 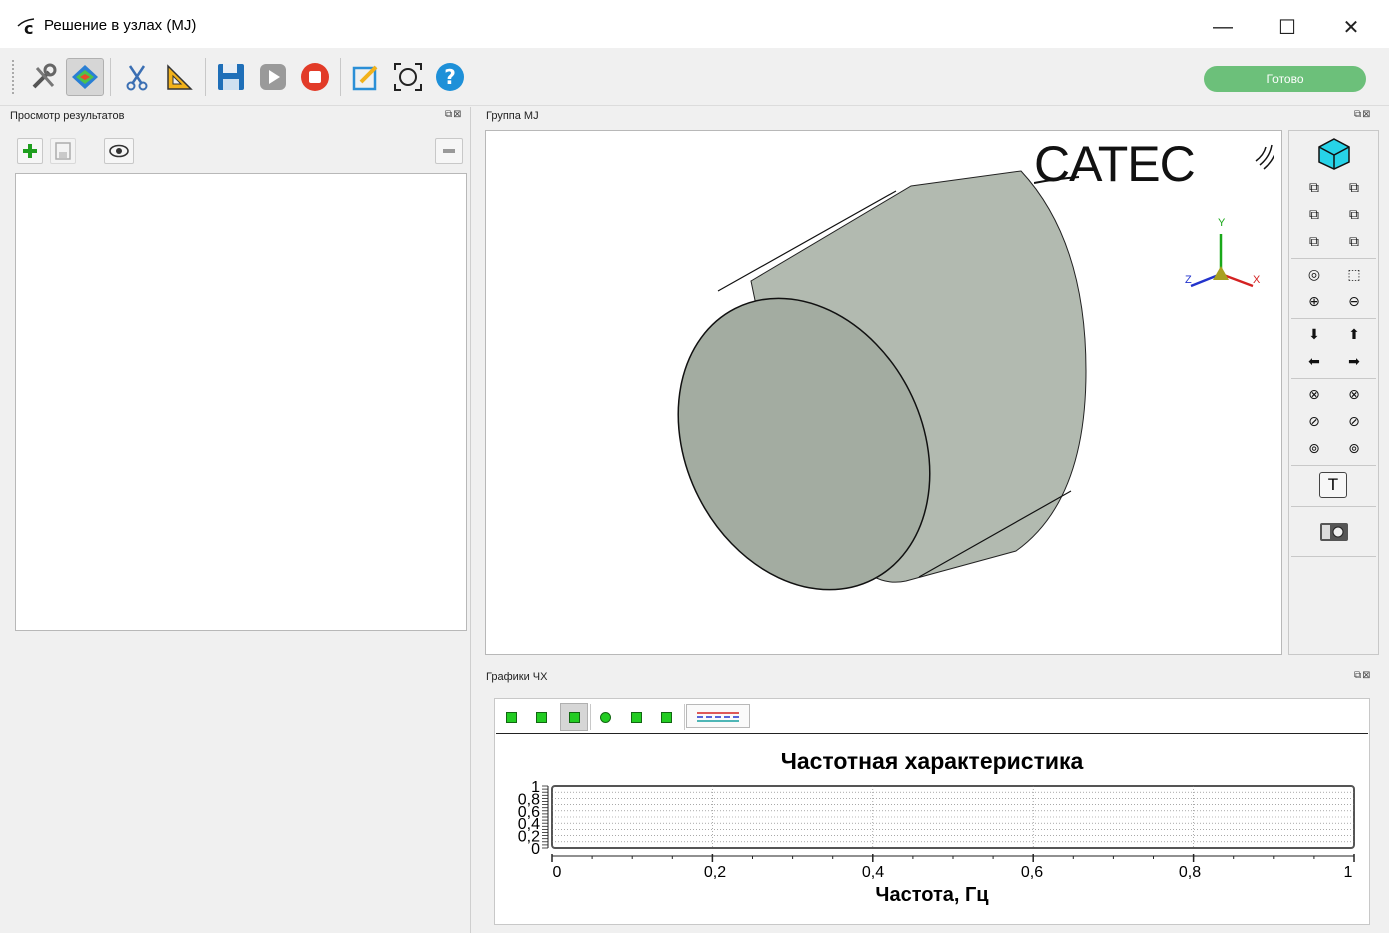 I want to click on play-icon, so click(x=273, y=77).